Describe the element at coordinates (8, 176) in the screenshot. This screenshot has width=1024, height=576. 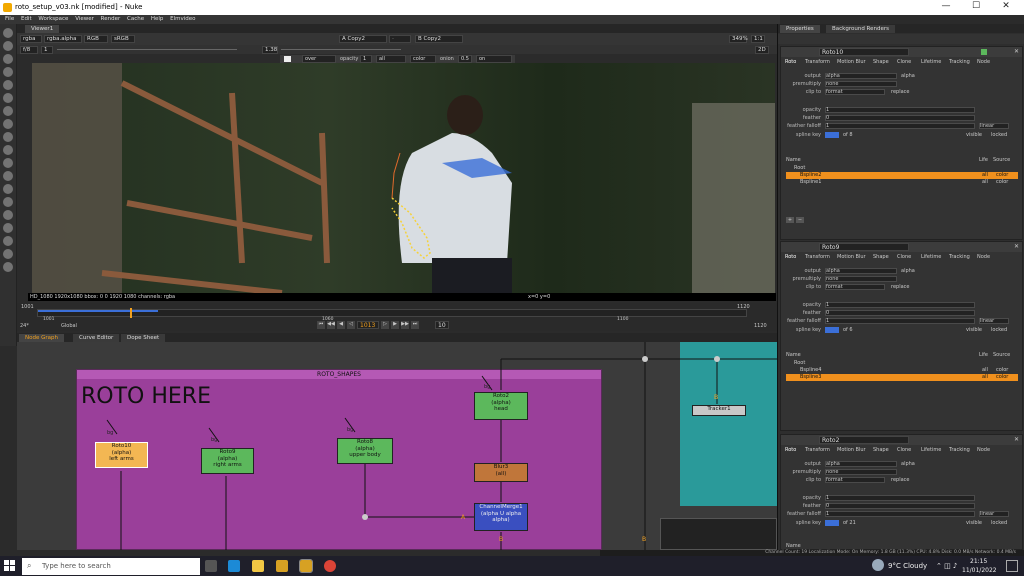
I see `metadata-tool-icon` at that location.